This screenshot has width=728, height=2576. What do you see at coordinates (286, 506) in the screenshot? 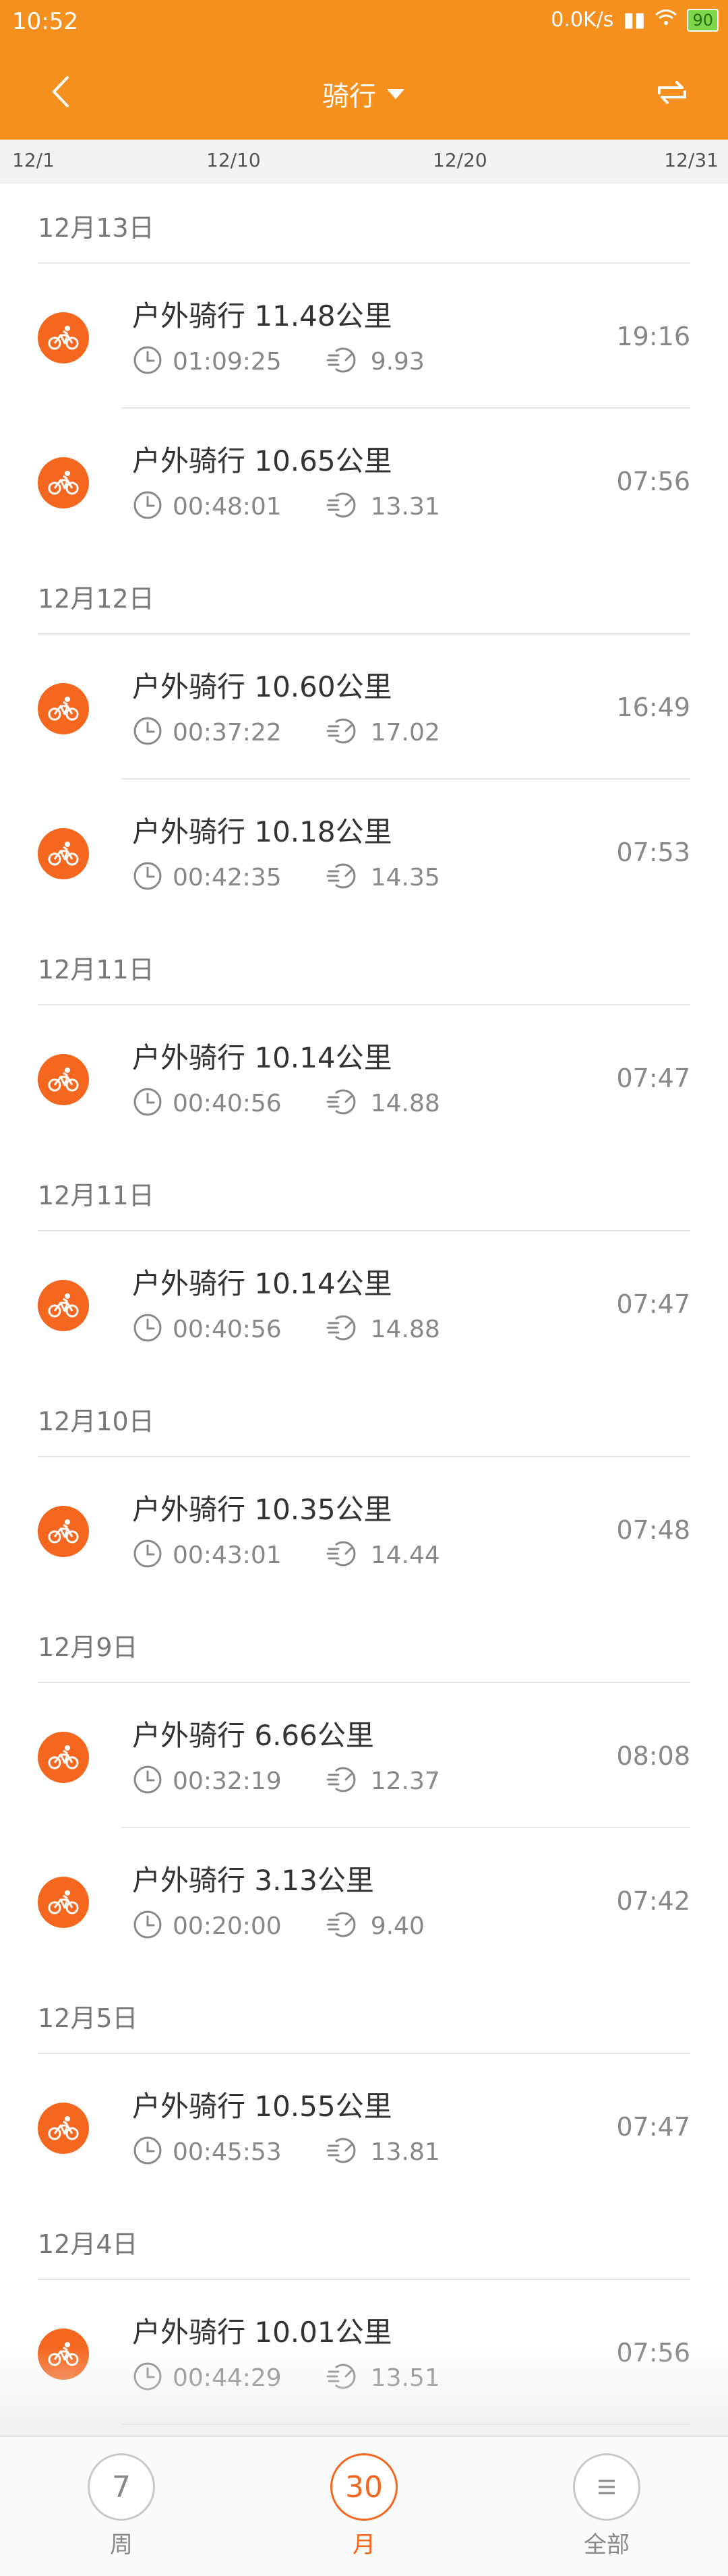
I see `record-meta: 00:48:01 13.31` at bounding box center [286, 506].